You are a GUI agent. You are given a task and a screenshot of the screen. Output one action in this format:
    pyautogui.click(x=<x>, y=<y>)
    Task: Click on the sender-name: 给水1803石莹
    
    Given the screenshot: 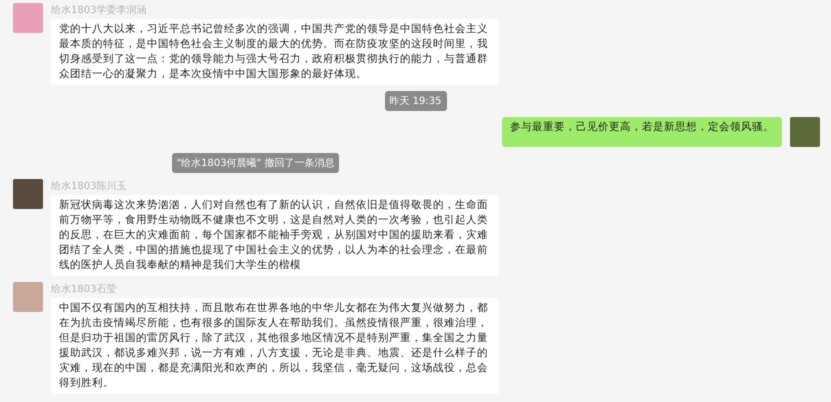 What is the action you would take?
    pyautogui.click(x=84, y=289)
    